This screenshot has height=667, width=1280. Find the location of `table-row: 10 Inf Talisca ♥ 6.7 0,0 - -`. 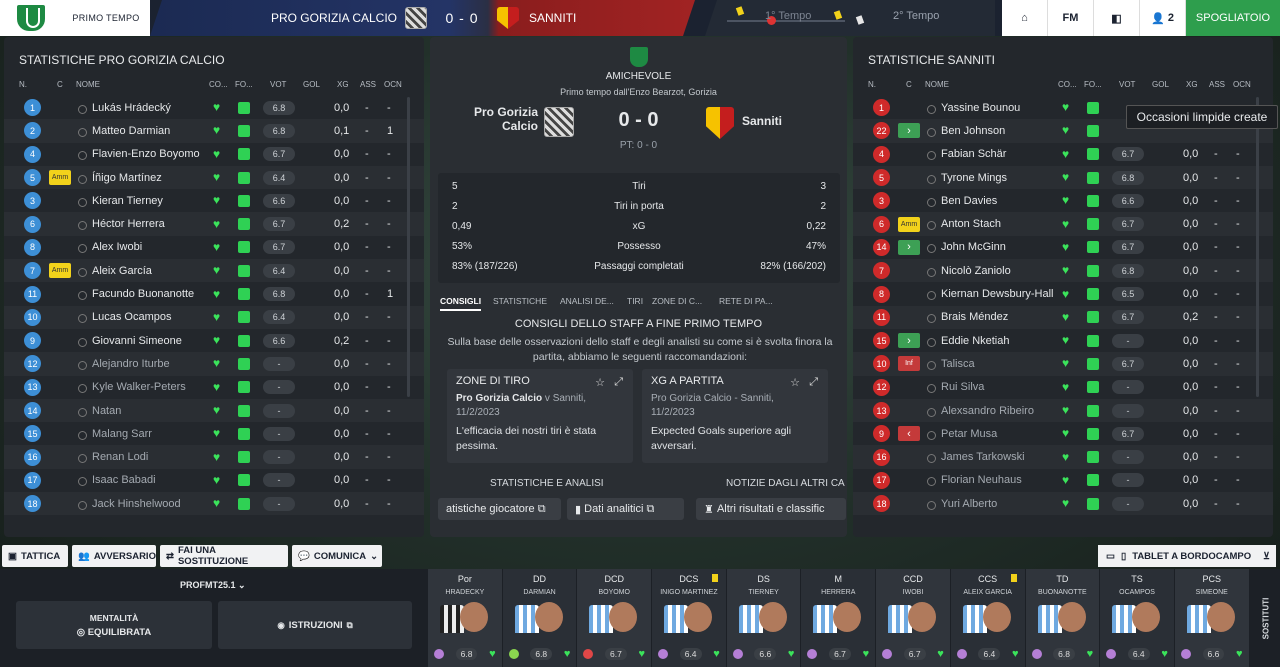

table-row: 10 Inf Talisca ♥ 6.7 0,0 - - is located at coordinates (1063, 364).